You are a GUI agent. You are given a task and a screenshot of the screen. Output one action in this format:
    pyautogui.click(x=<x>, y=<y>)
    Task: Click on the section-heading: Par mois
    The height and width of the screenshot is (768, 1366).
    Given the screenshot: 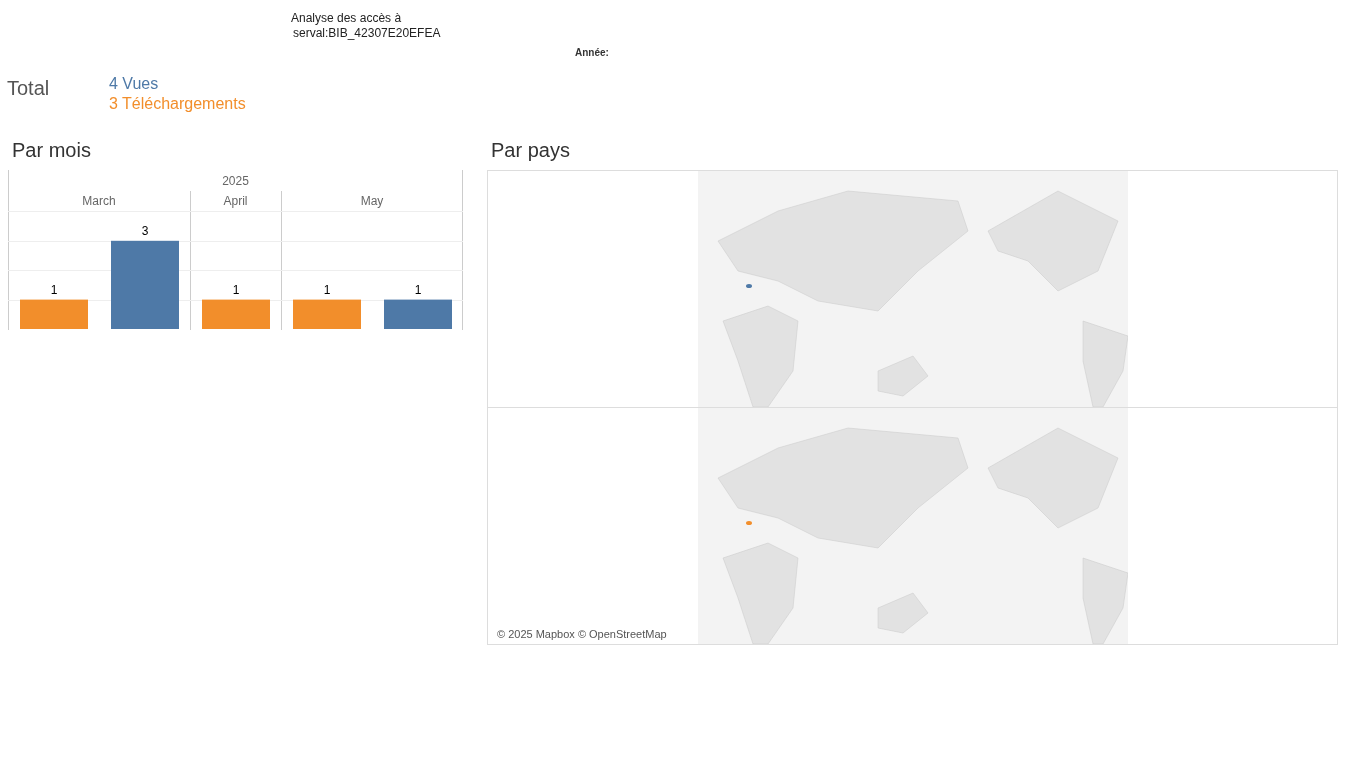 What is the action you would take?
    pyautogui.click(x=52, y=150)
    